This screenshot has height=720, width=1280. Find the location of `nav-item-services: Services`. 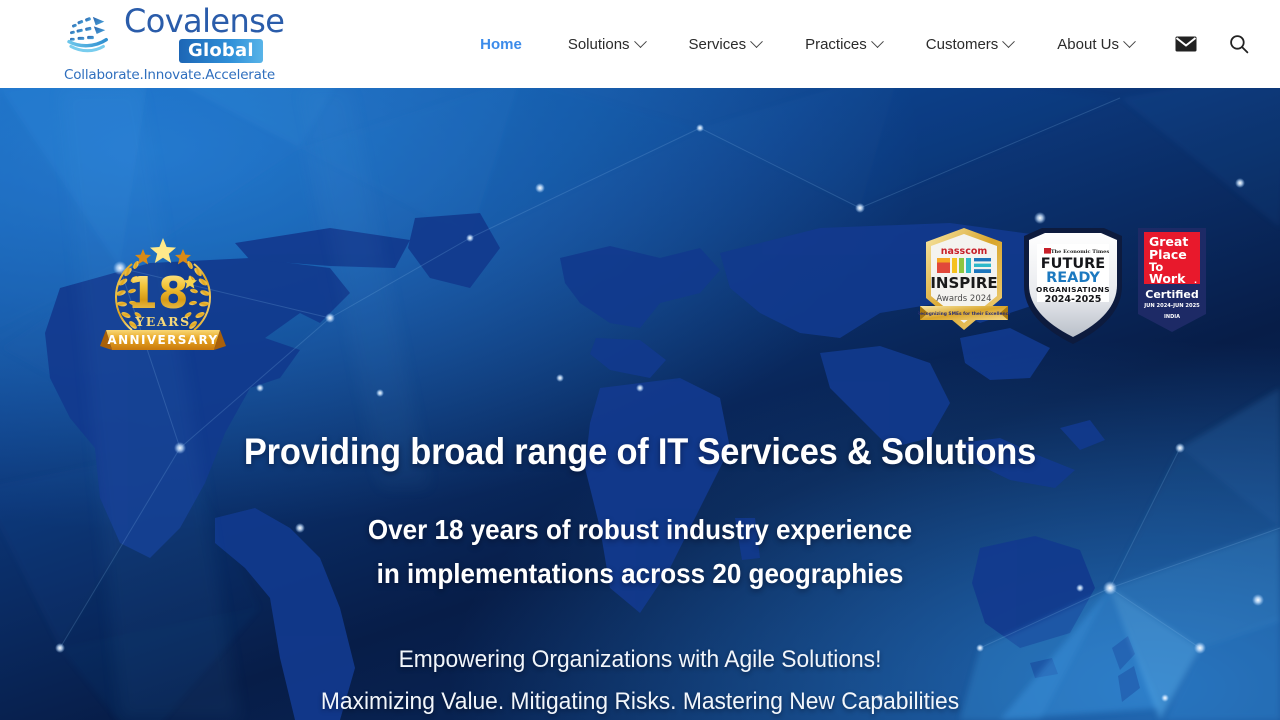

nav-item-services: Services is located at coordinates (725, 44).